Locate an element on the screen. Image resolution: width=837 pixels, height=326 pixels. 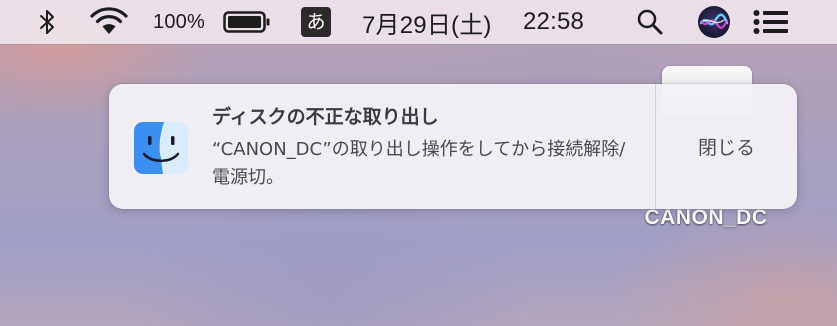
list-icon is located at coordinates (771, 22).